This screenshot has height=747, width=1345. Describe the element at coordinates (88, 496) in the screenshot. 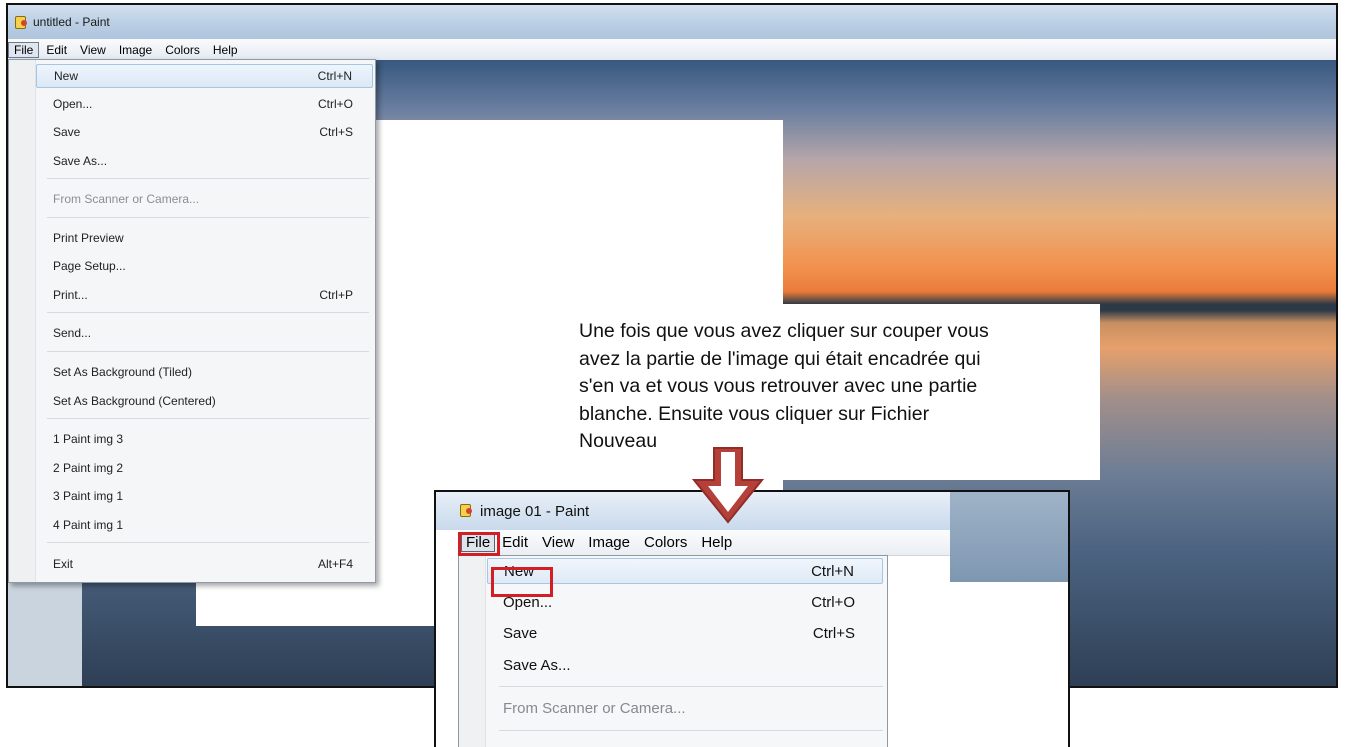

I see `menu-item-label: 3 Paint img 1` at that location.